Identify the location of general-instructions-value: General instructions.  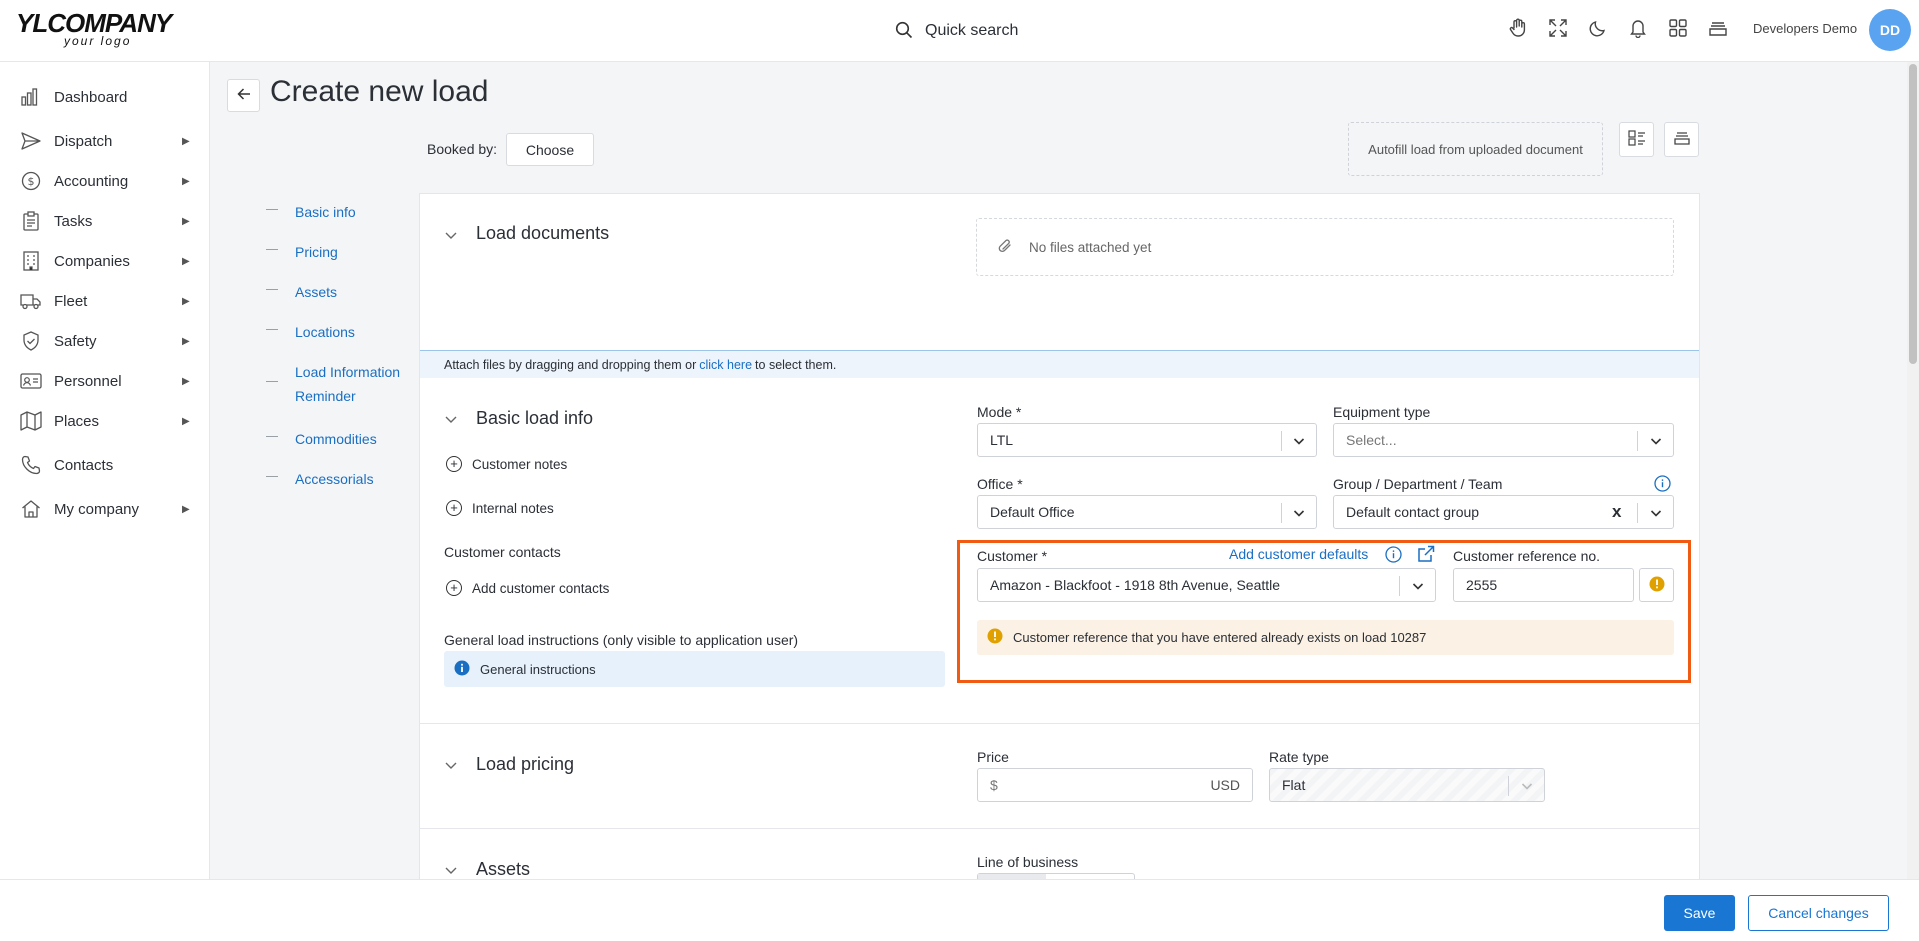
(538, 669).